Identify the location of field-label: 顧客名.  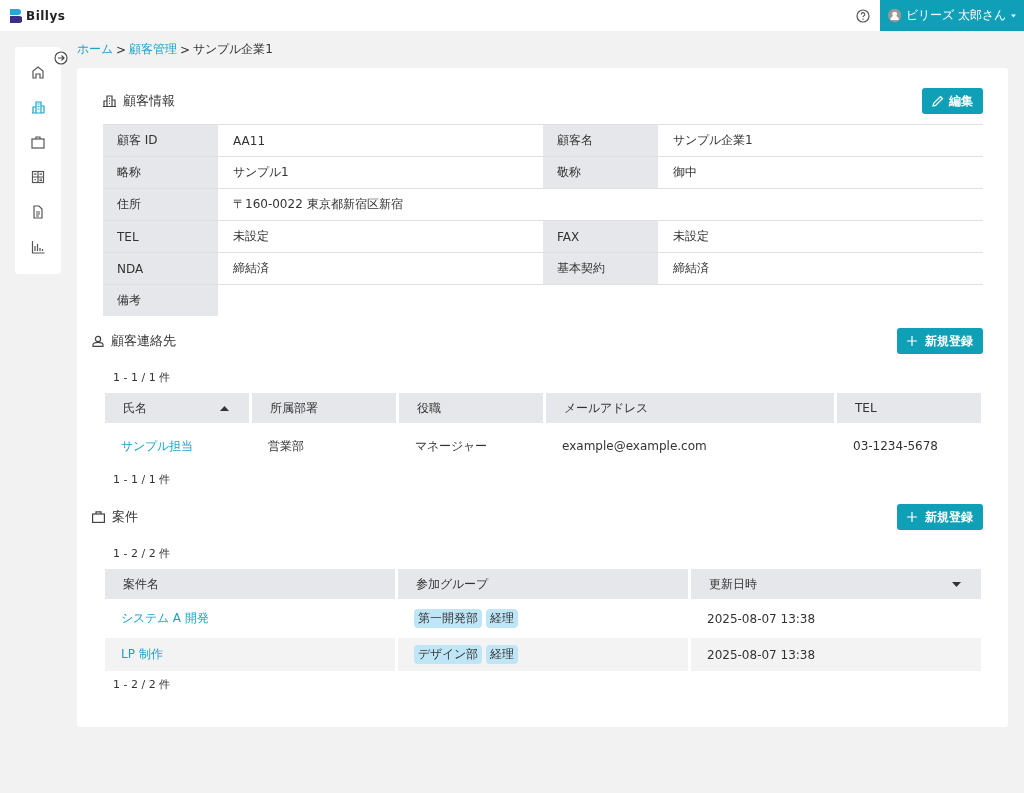
(600, 140).